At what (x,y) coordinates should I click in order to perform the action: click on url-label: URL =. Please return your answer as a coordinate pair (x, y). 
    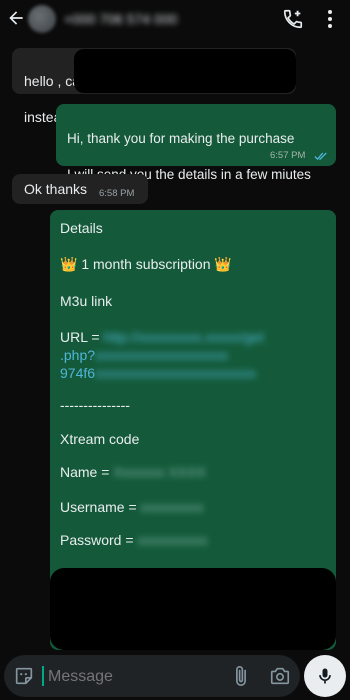
    Looking at the image, I should click on (82, 337).